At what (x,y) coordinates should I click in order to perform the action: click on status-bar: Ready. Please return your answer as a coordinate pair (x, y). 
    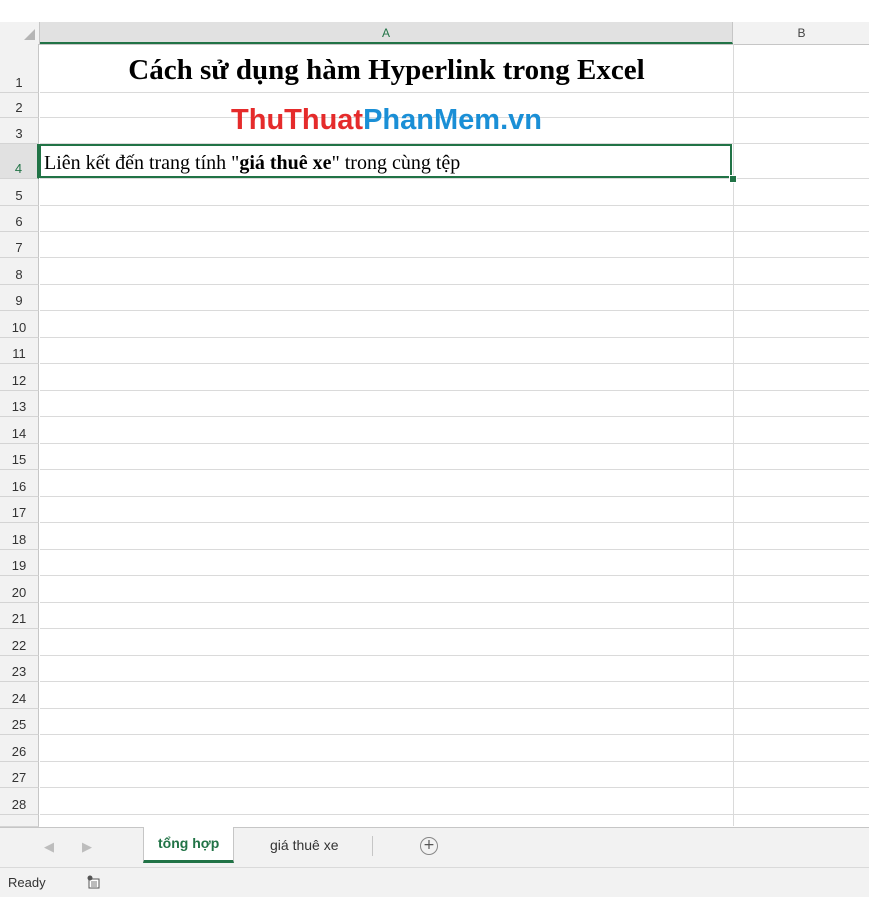
    Looking at the image, I should click on (434, 882).